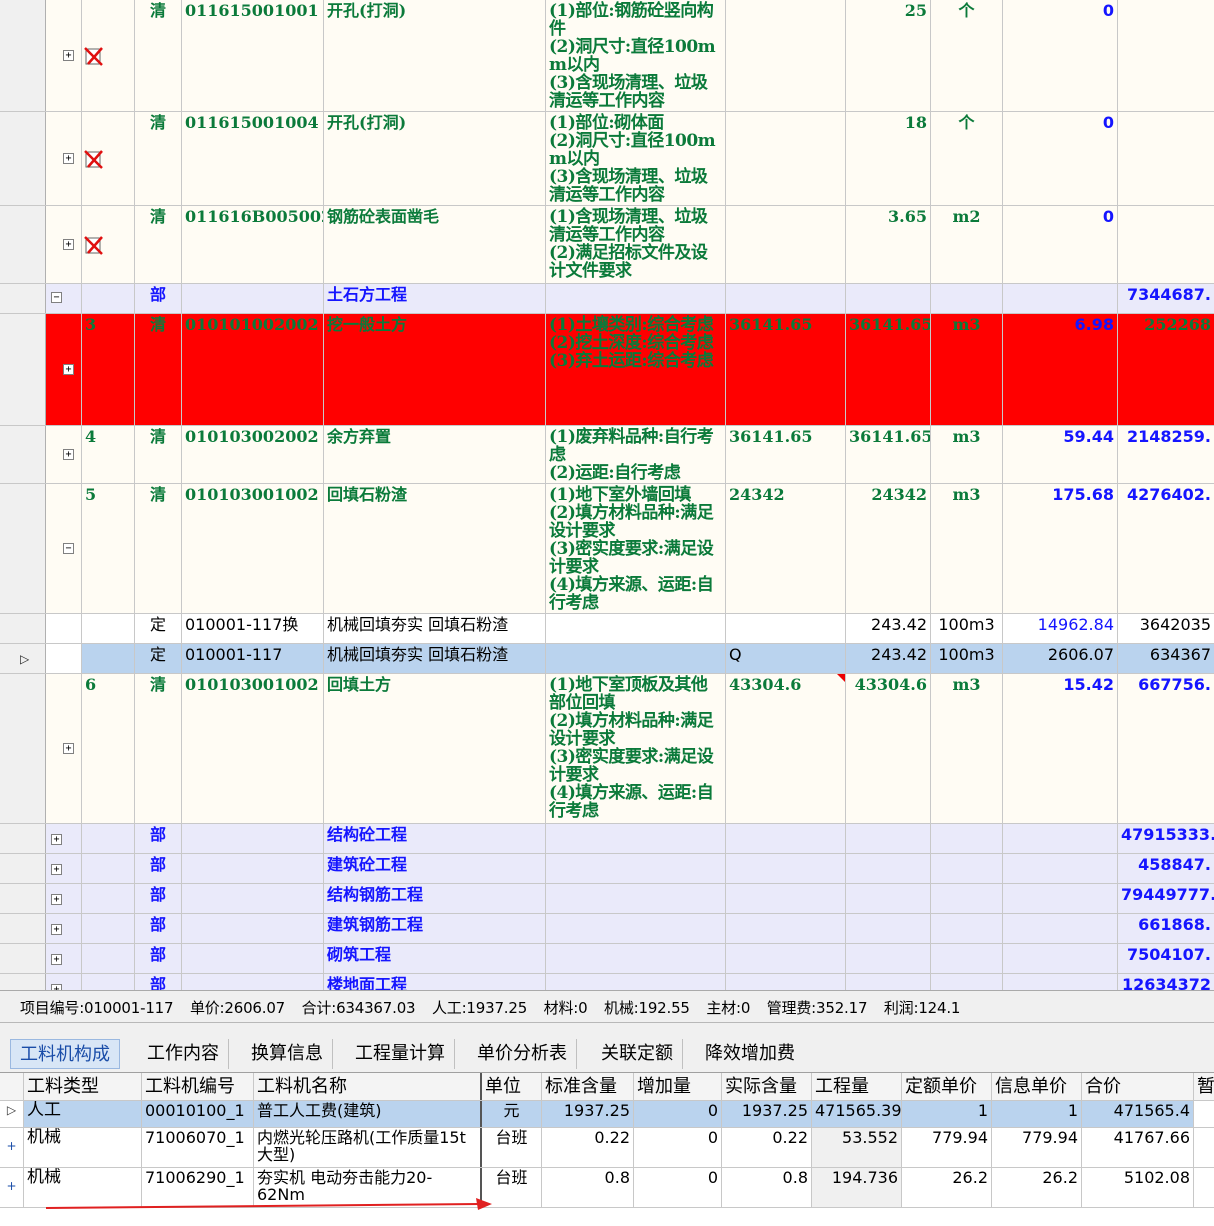 This screenshot has height=1226, width=1214. What do you see at coordinates (588, 1086) in the screenshot?
I see `header-std: 标准含量` at bounding box center [588, 1086].